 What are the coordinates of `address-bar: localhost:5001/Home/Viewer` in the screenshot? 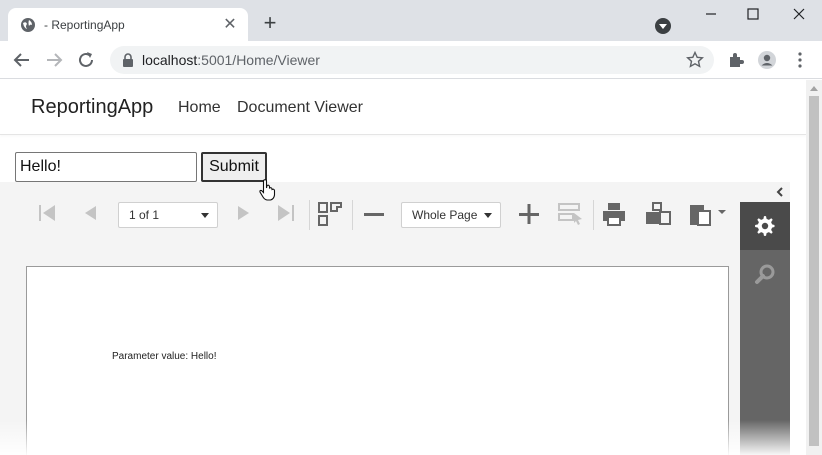 It's located at (412, 60).